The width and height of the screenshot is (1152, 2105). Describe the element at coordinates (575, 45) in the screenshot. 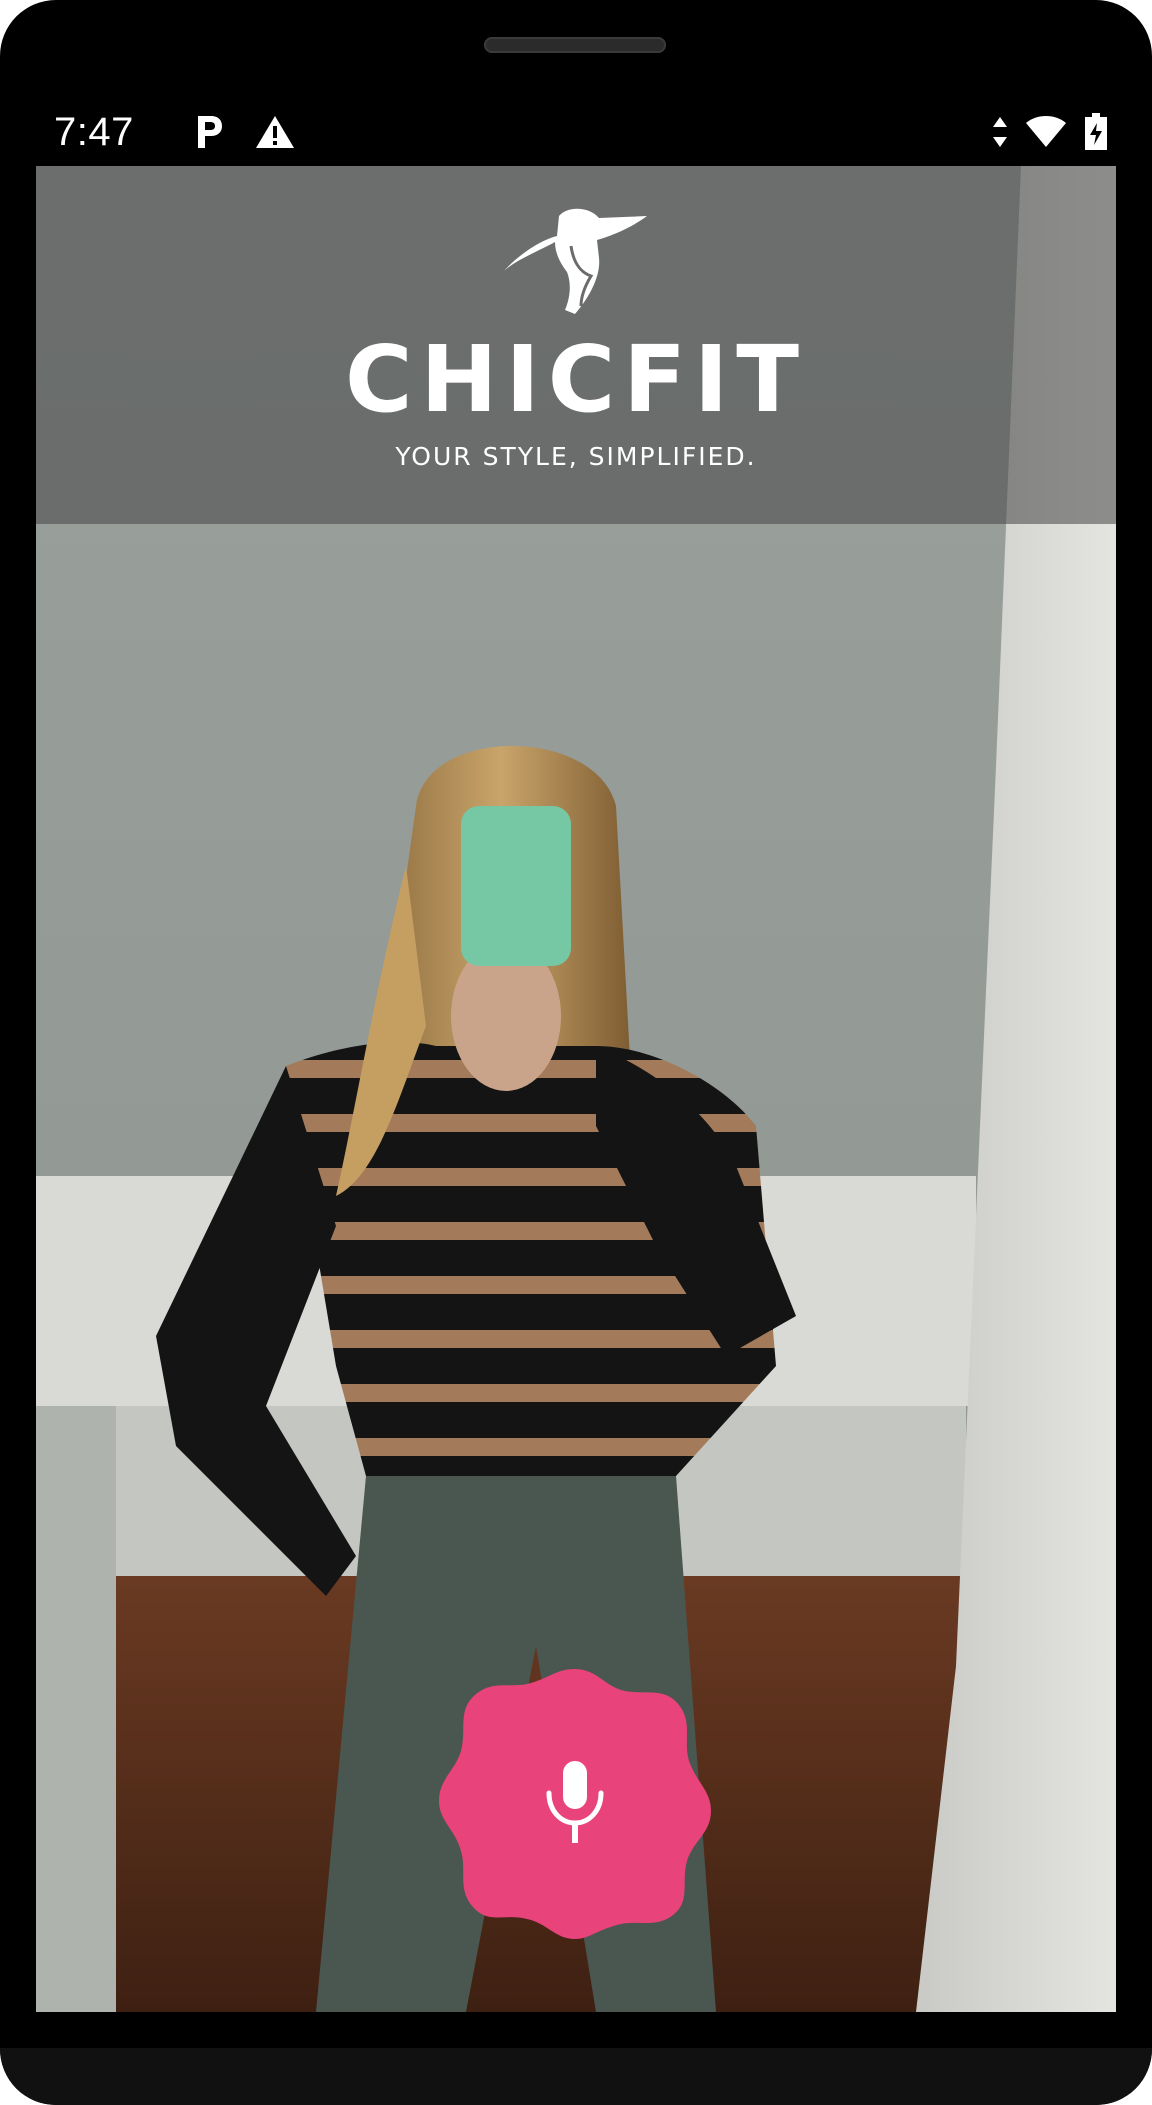

I see `speaker-grille` at that location.